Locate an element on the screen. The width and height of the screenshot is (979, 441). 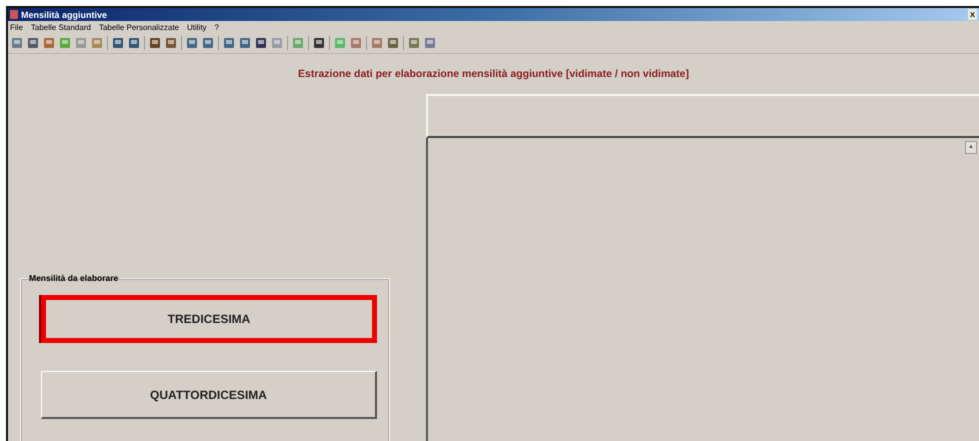
menu-item: Tabelle Personalizzate is located at coordinates (138, 27).